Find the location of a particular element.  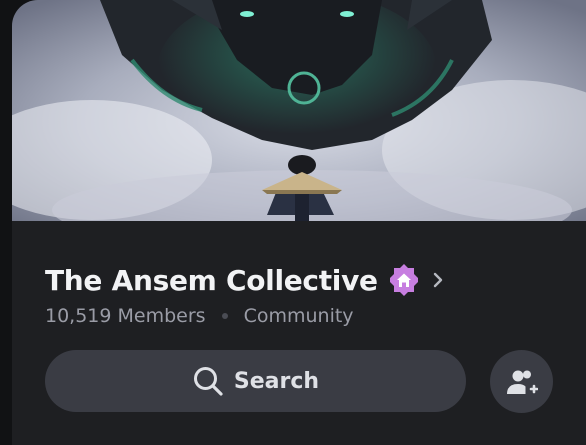

member-count: 10,519 Members is located at coordinates (125, 316).